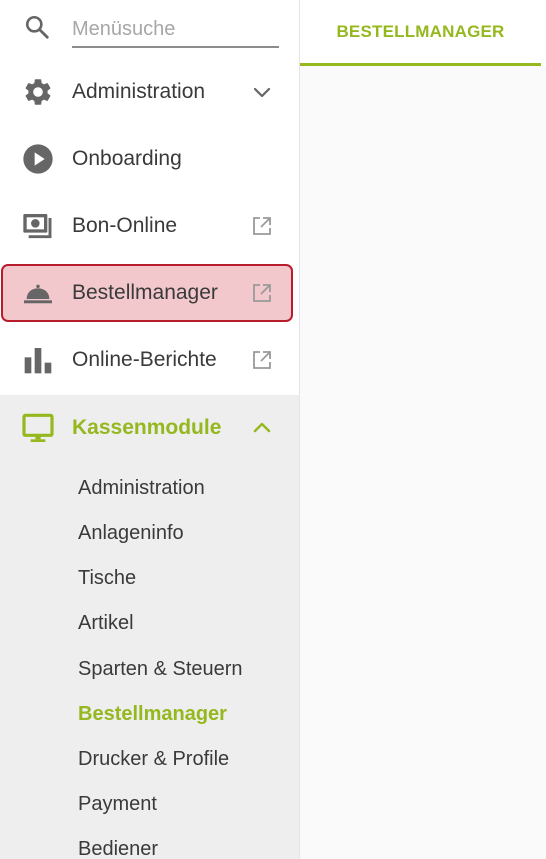 The image size is (546, 859). I want to click on sidebar-item-label: Online-Berichte, so click(144, 359).